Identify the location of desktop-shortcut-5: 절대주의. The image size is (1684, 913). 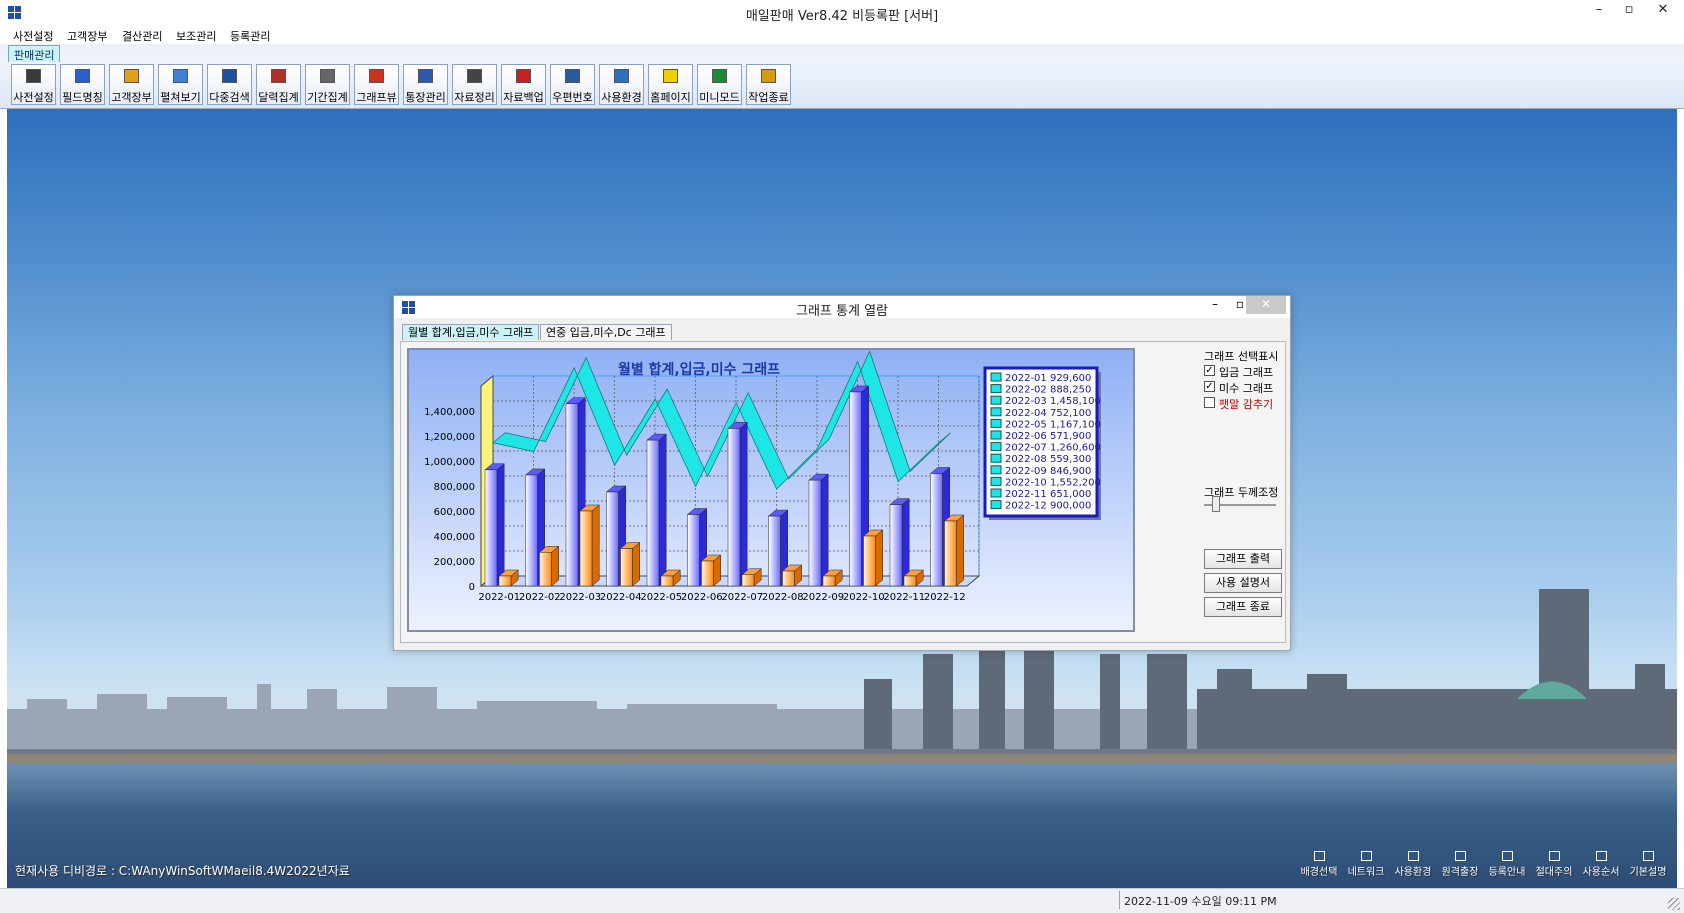
(1554, 864).